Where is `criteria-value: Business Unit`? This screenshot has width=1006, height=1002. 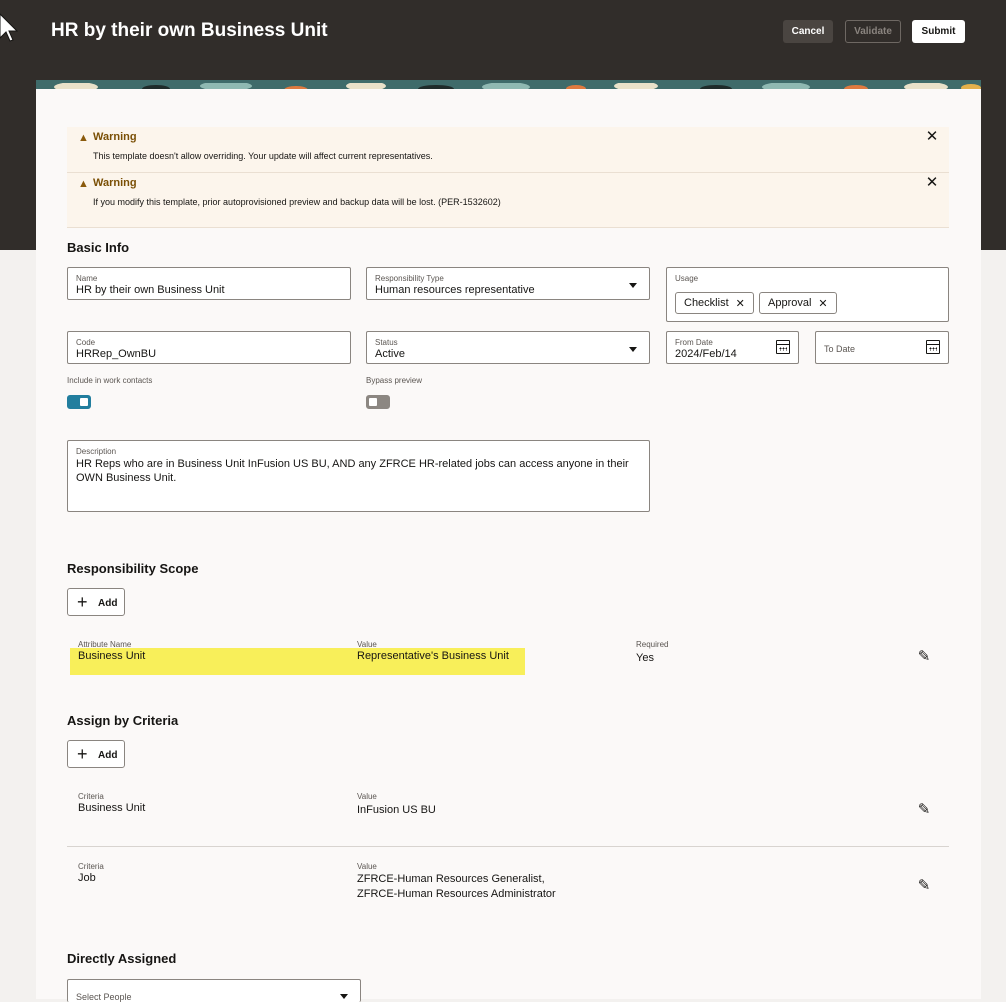
criteria-value: Business Unit is located at coordinates (112, 808).